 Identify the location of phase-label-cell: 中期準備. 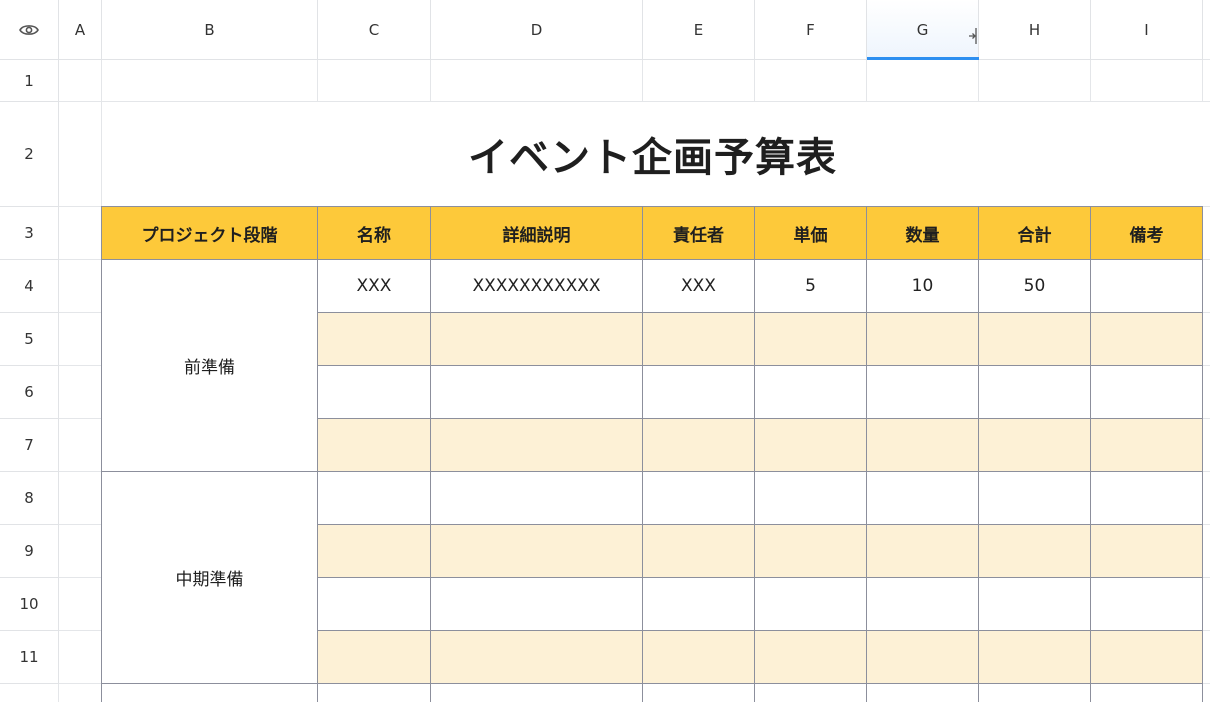
(210, 578).